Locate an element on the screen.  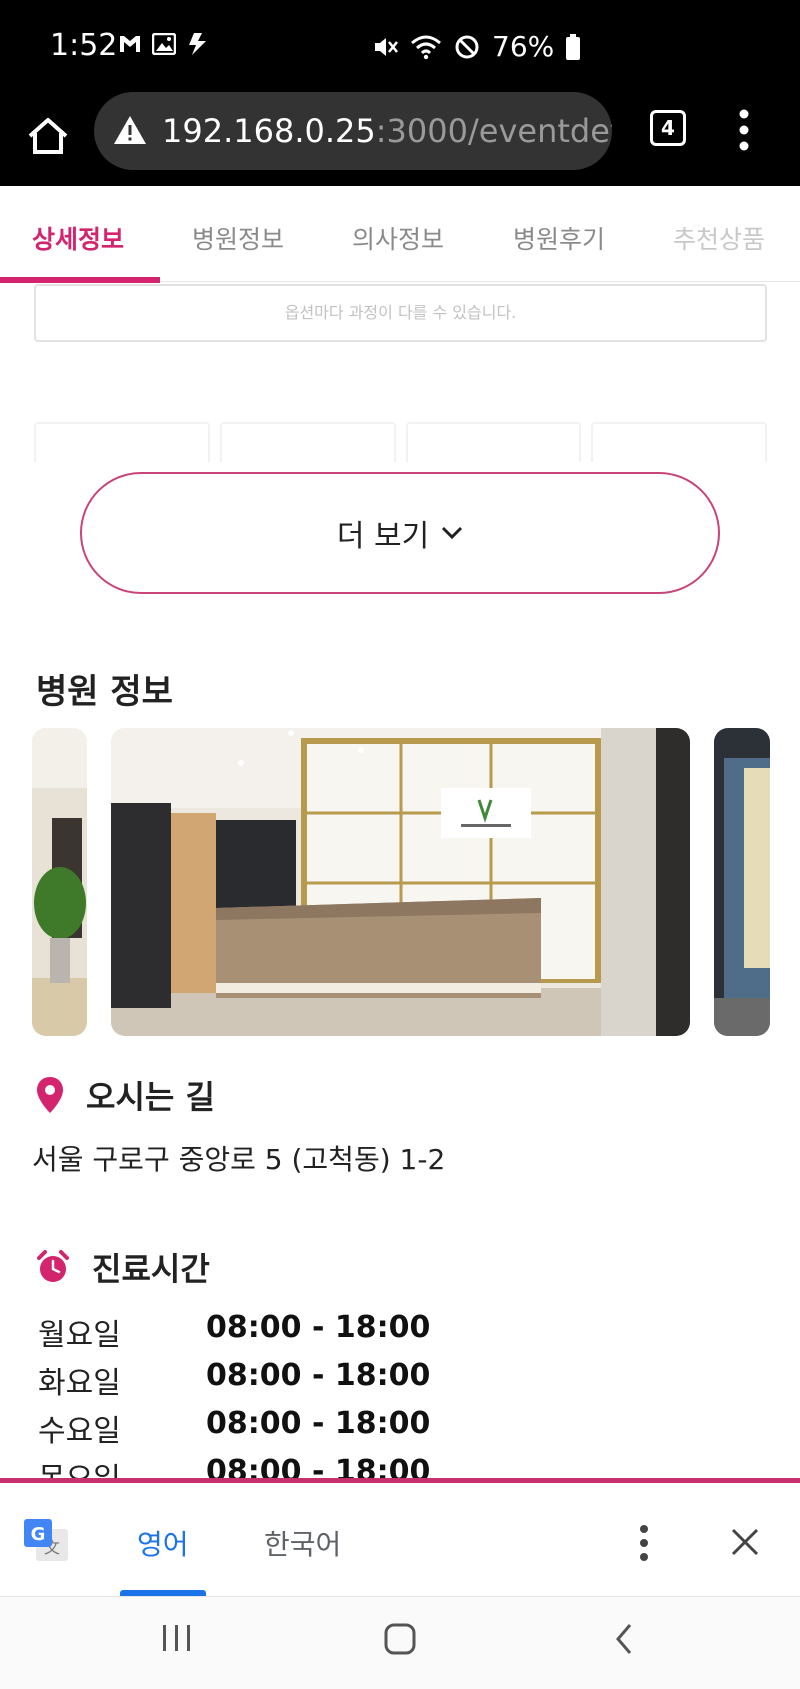
alarm-clock-icon is located at coordinates (53, 1266).